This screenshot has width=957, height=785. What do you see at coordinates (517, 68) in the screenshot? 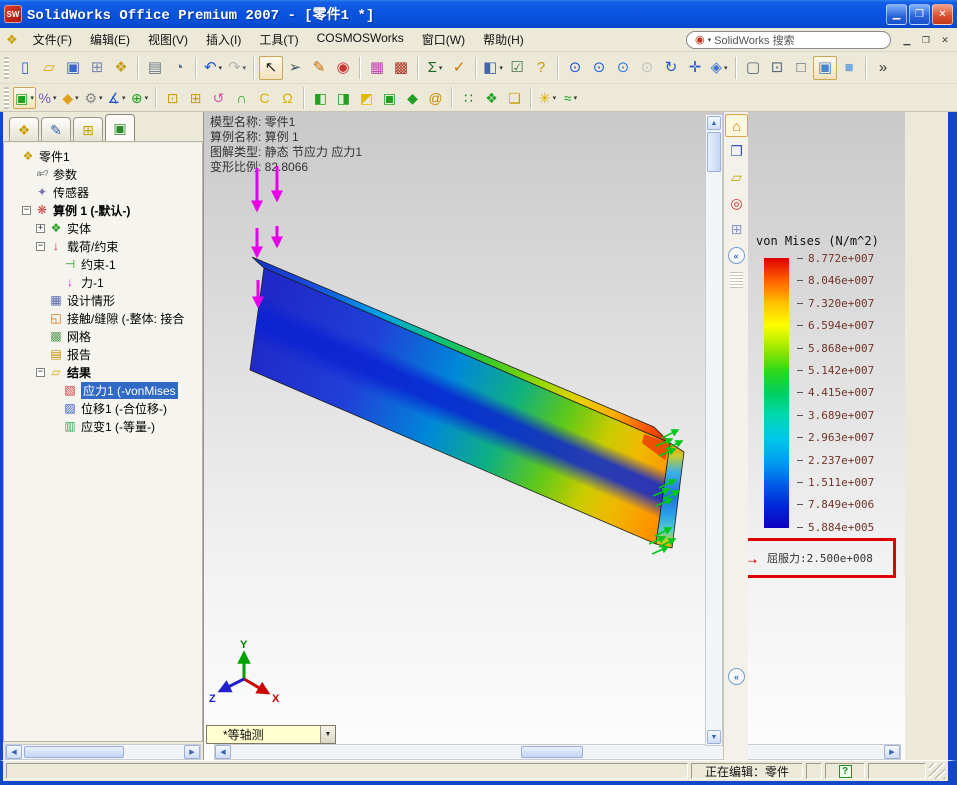
I see `options-list-button: ☑` at bounding box center [517, 68].